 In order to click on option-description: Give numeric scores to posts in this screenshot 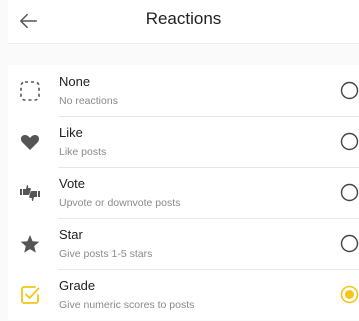, I will do `click(127, 305)`.